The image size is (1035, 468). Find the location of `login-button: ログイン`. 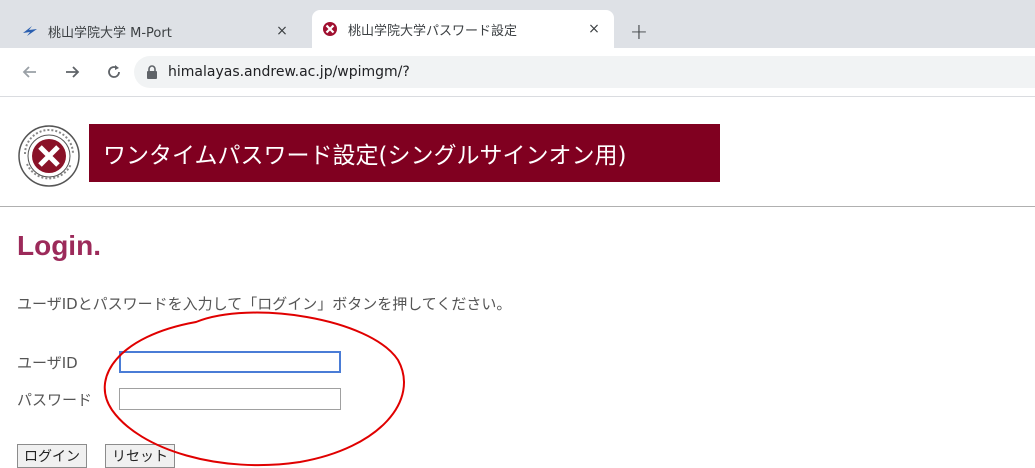

login-button: ログイン is located at coordinates (52, 456).